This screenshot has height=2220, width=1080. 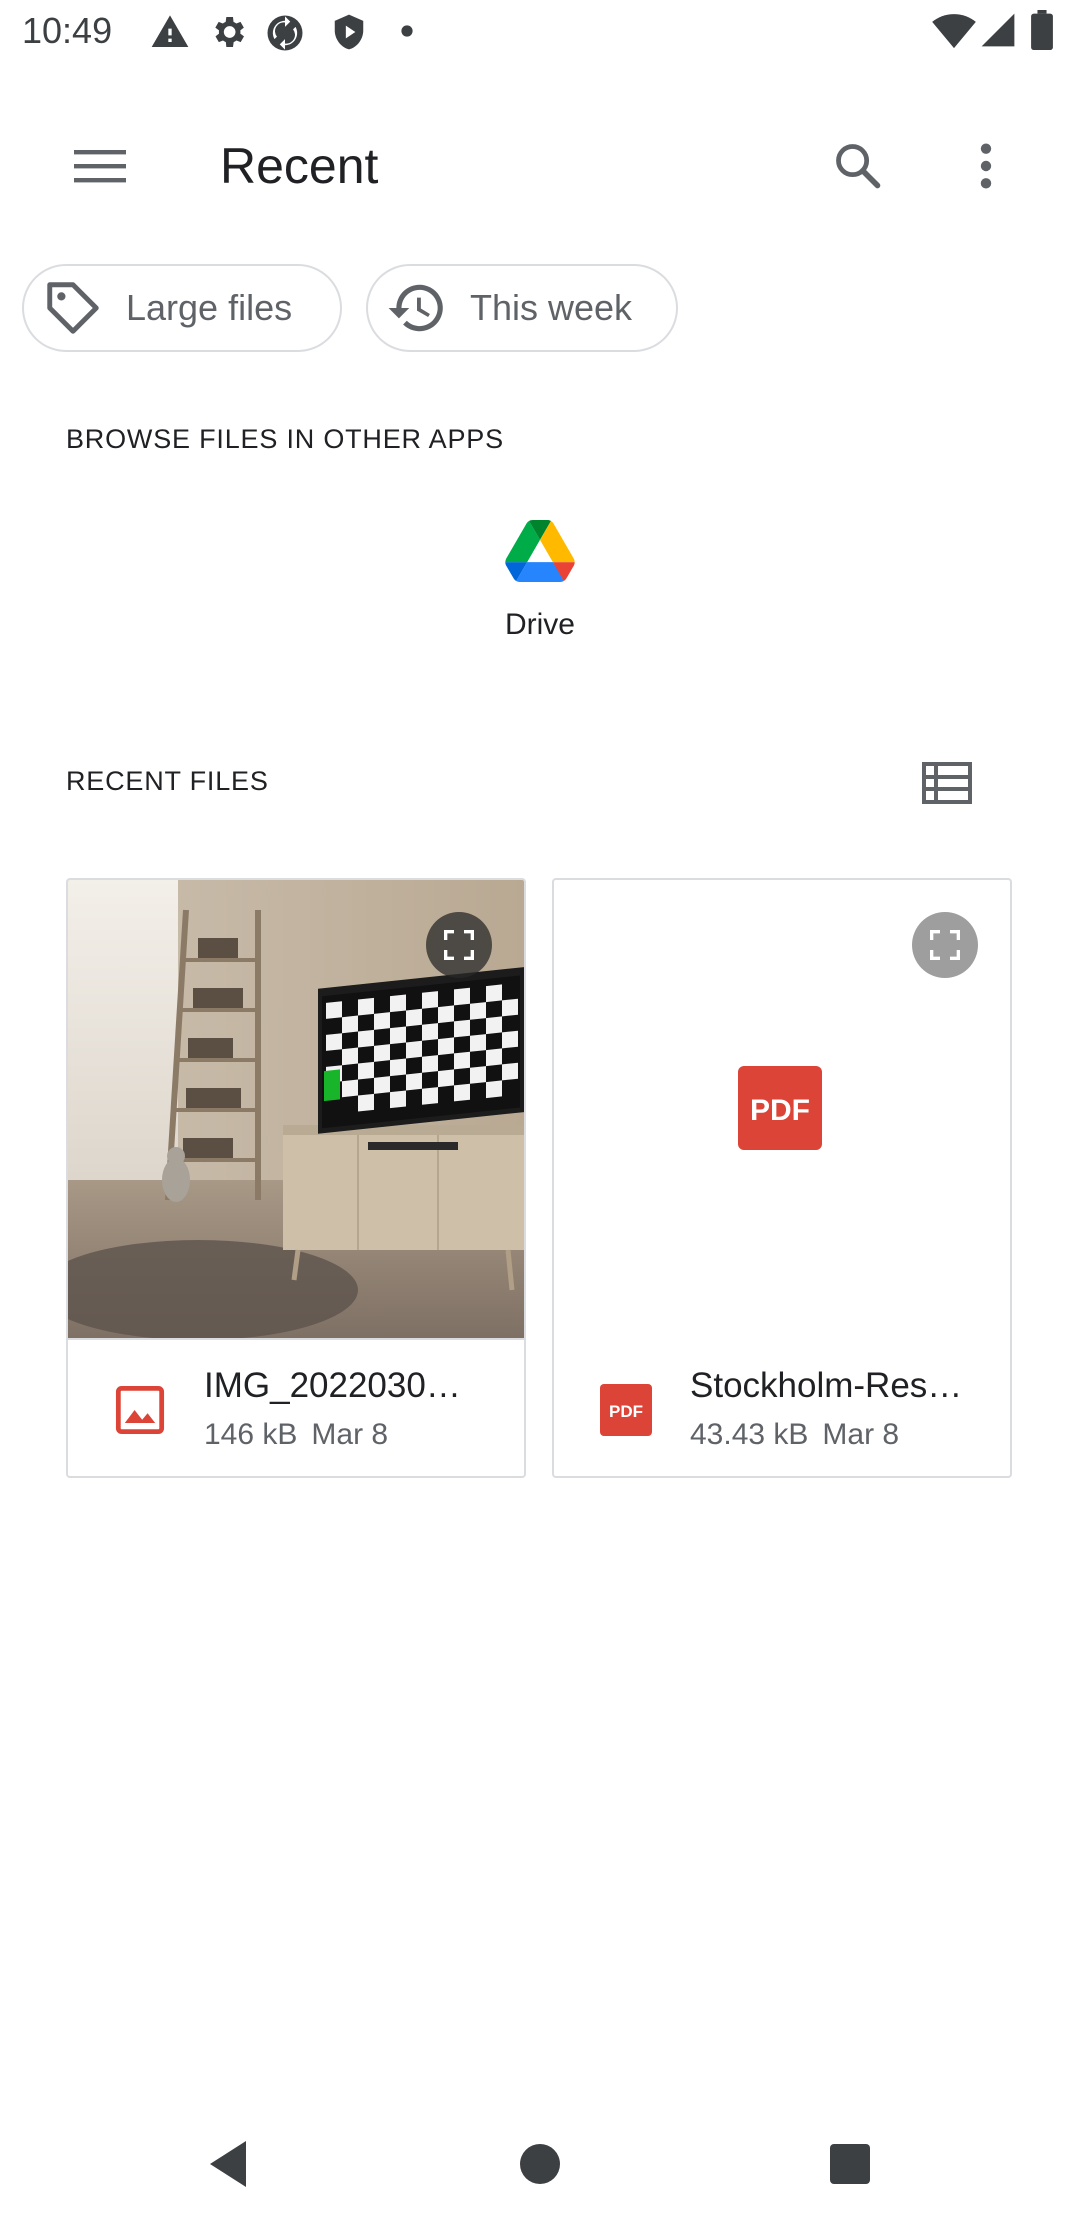 I want to click on filter-chip-this-week: This week, so click(x=522, y=308).